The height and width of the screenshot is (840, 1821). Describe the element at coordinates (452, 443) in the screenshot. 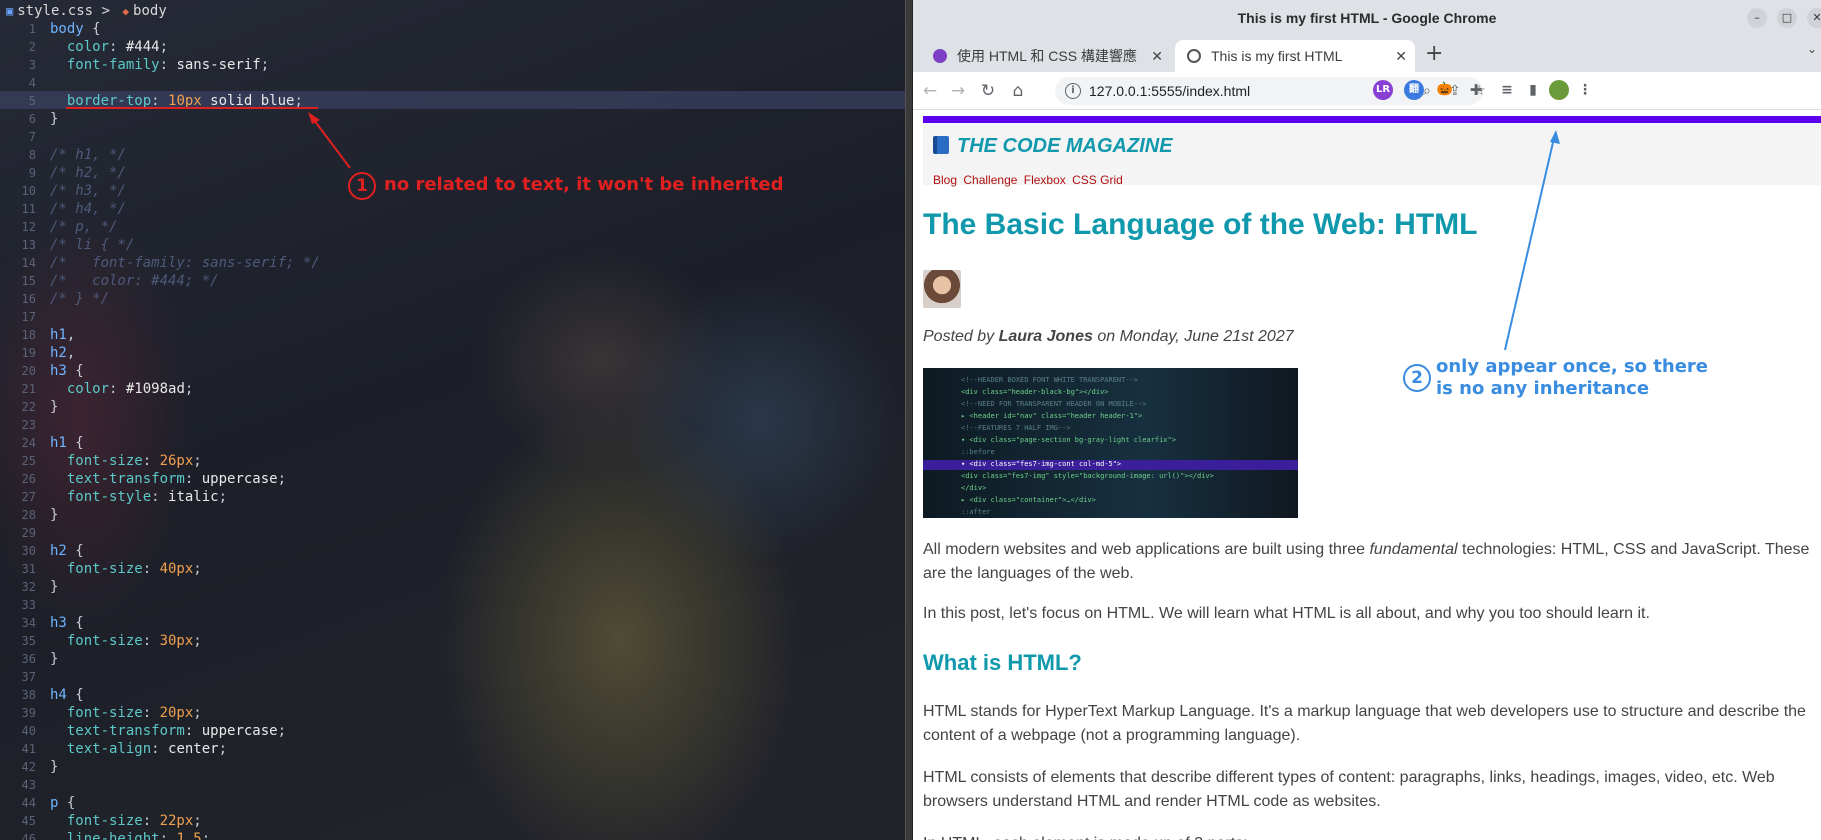

I see `code-line: 24 h1 {` at that location.